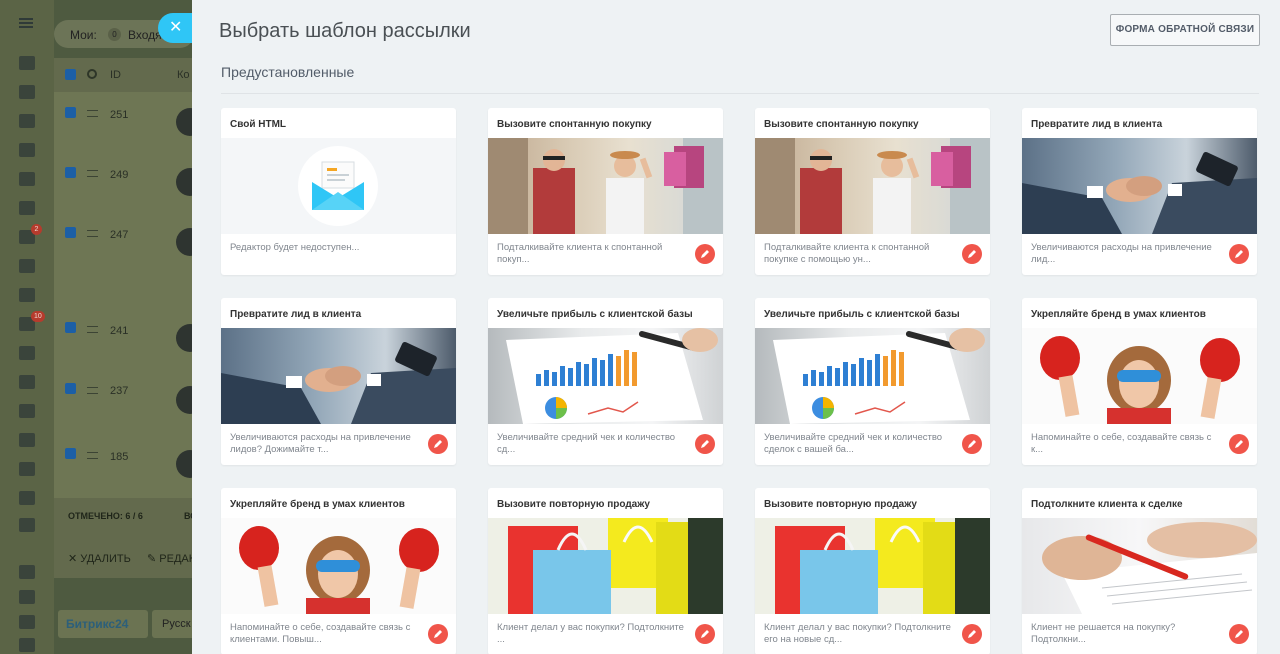 Image resolution: width=1280 pixels, height=654 pixels. Describe the element at coordinates (27, 498) in the screenshot. I see `database-icon` at that location.